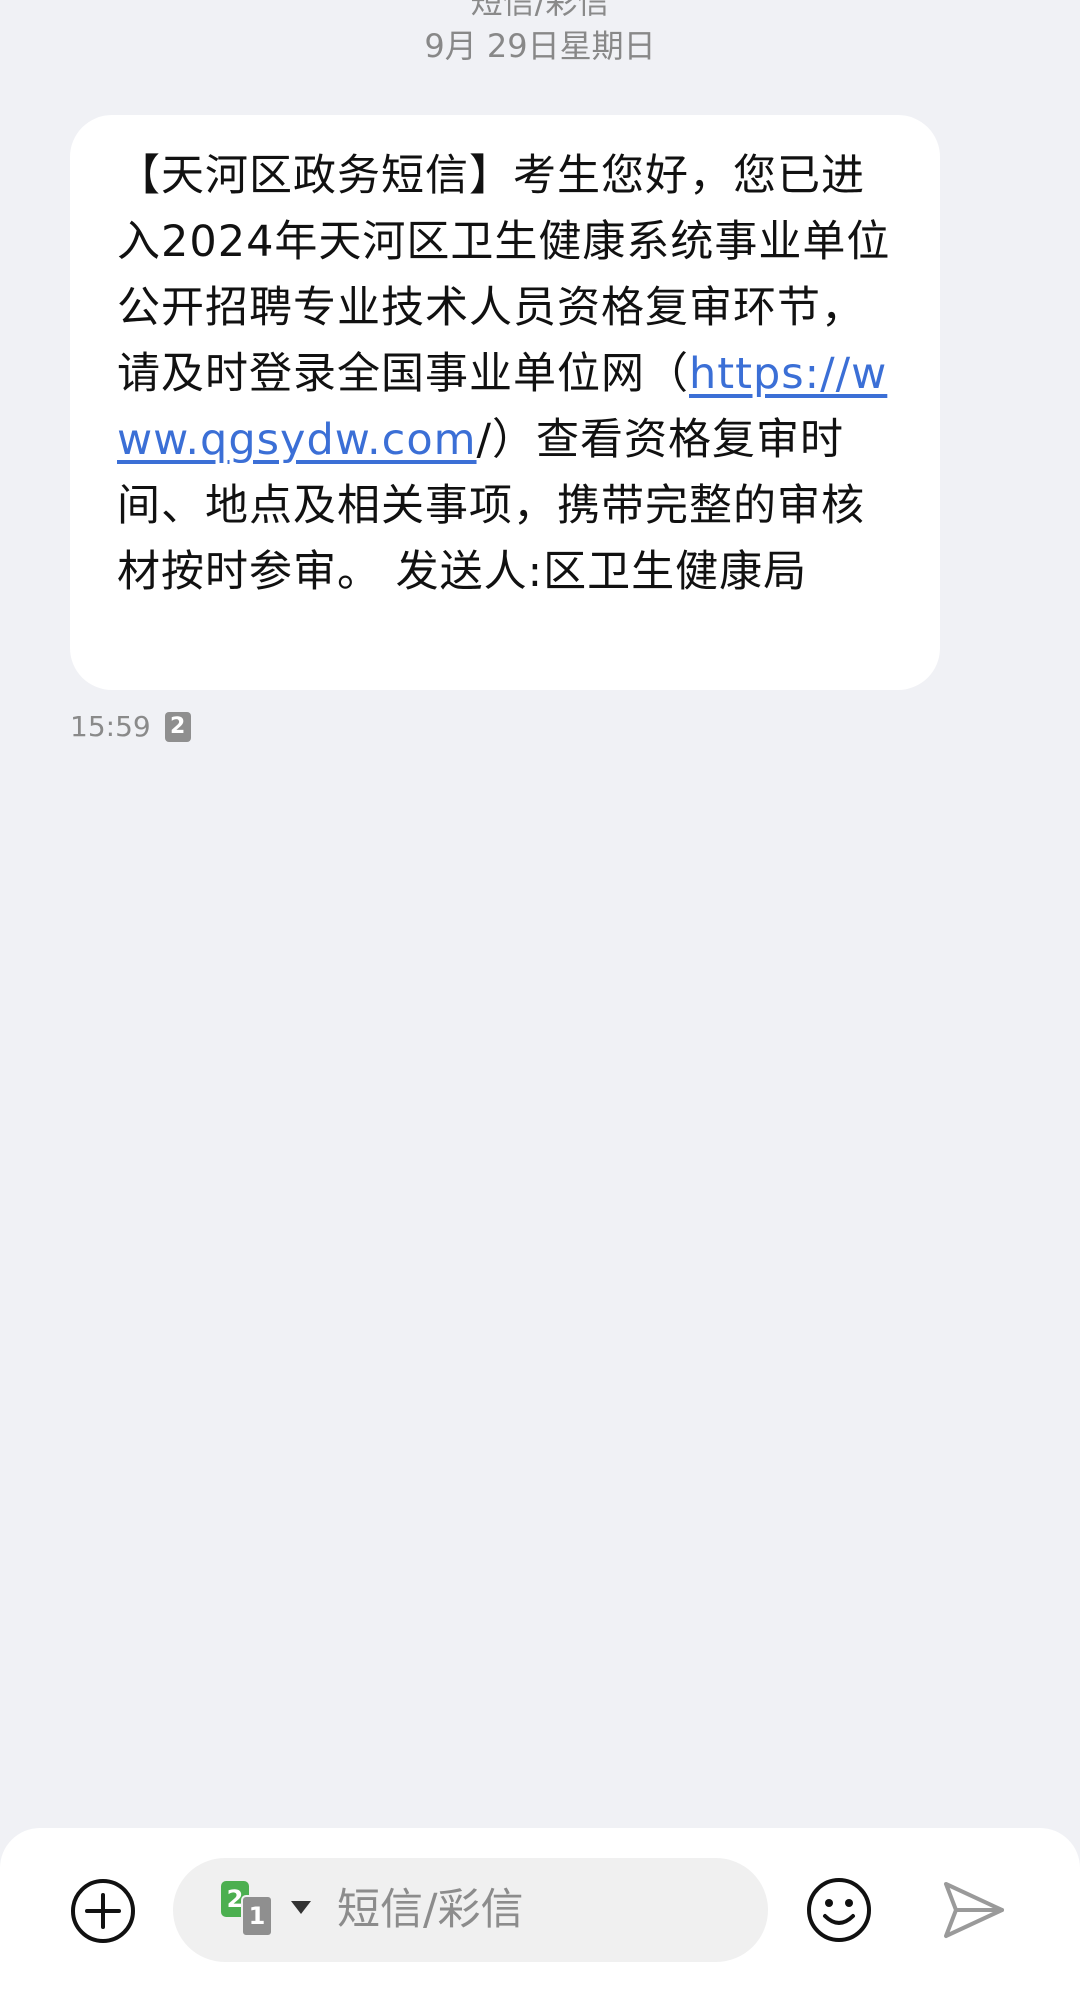  I want to click on date-header: 9月 29日星期日, so click(540, 46).